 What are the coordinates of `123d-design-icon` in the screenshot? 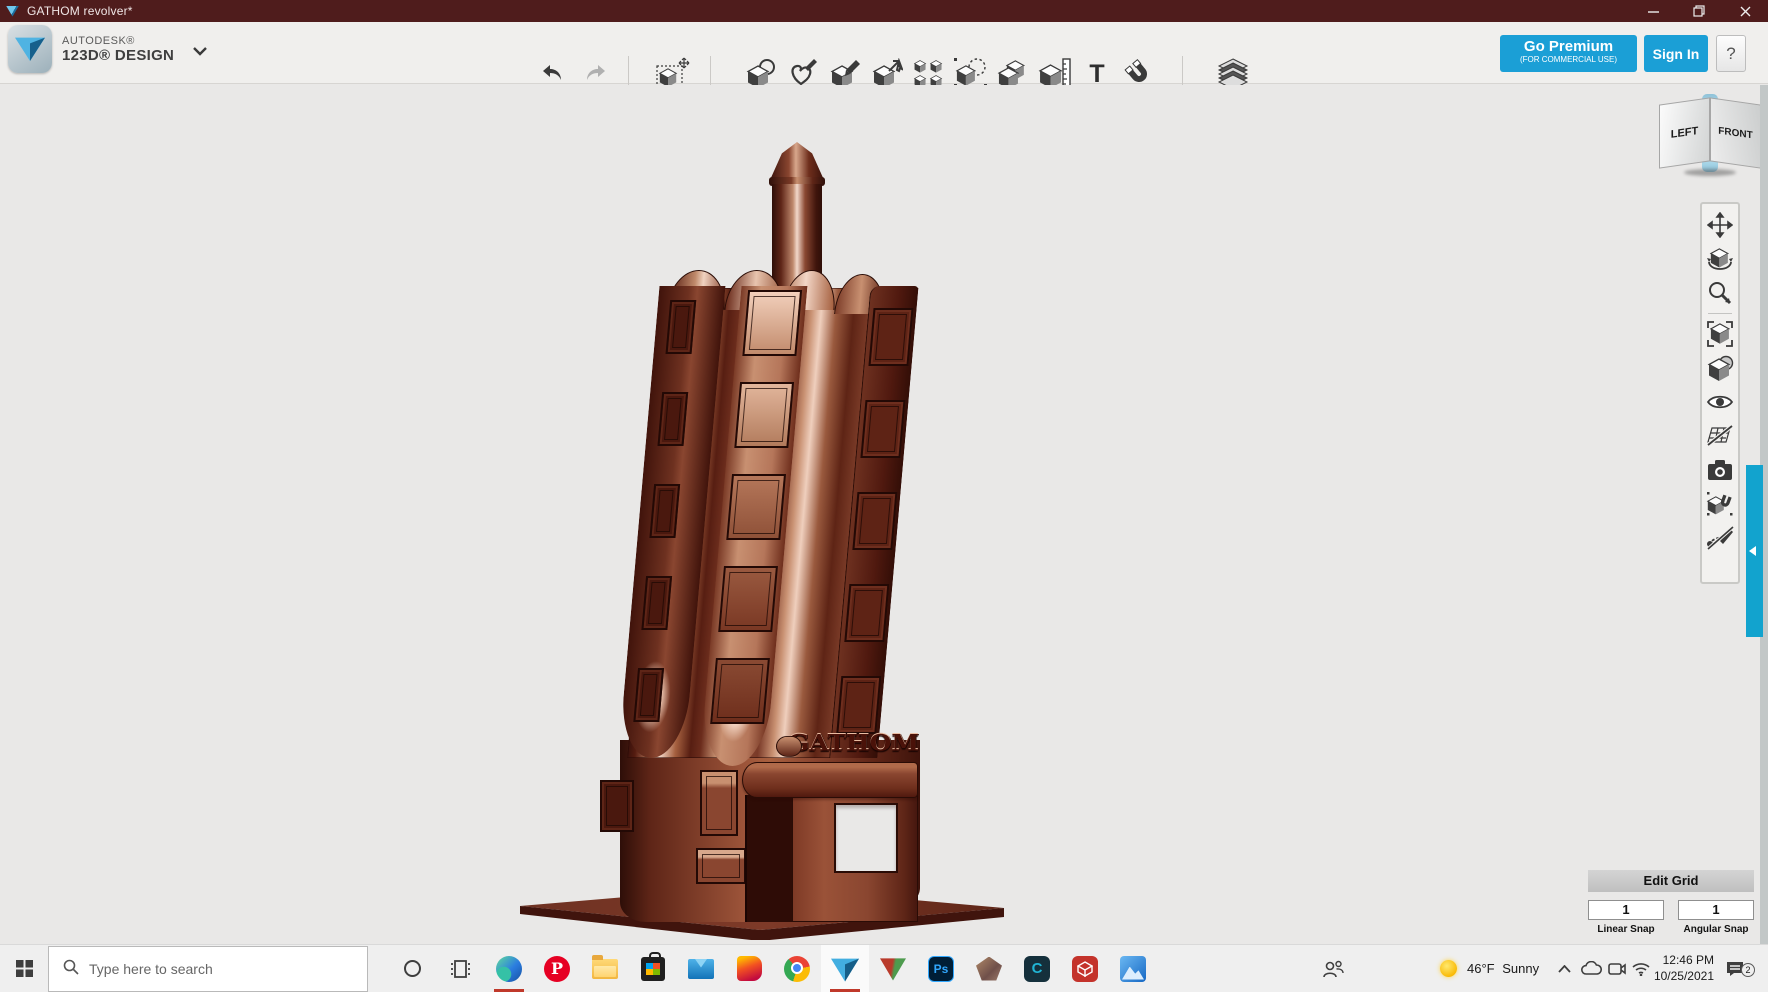 It's located at (845, 969).